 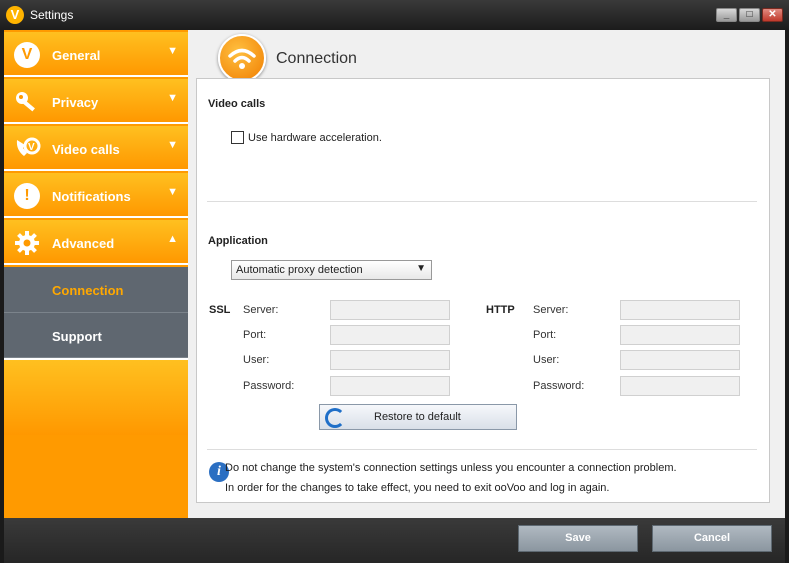 I want to click on http-port-input, so click(x=680, y=335).